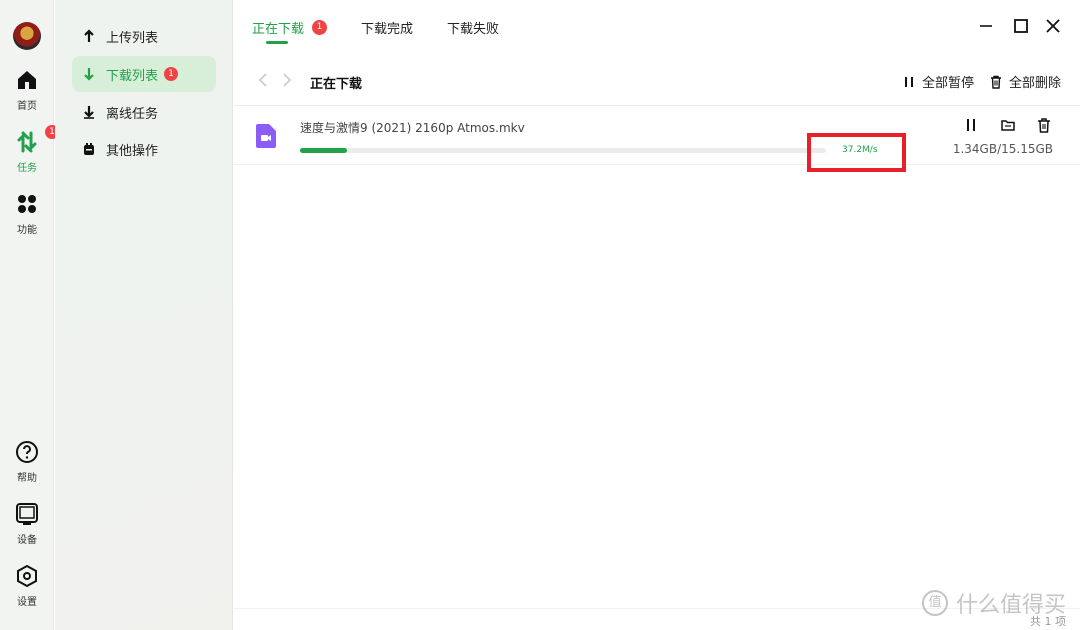 The width and height of the screenshot is (1080, 630). What do you see at coordinates (1048, 621) in the screenshot?
I see `item-count: 共 1 项` at bounding box center [1048, 621].